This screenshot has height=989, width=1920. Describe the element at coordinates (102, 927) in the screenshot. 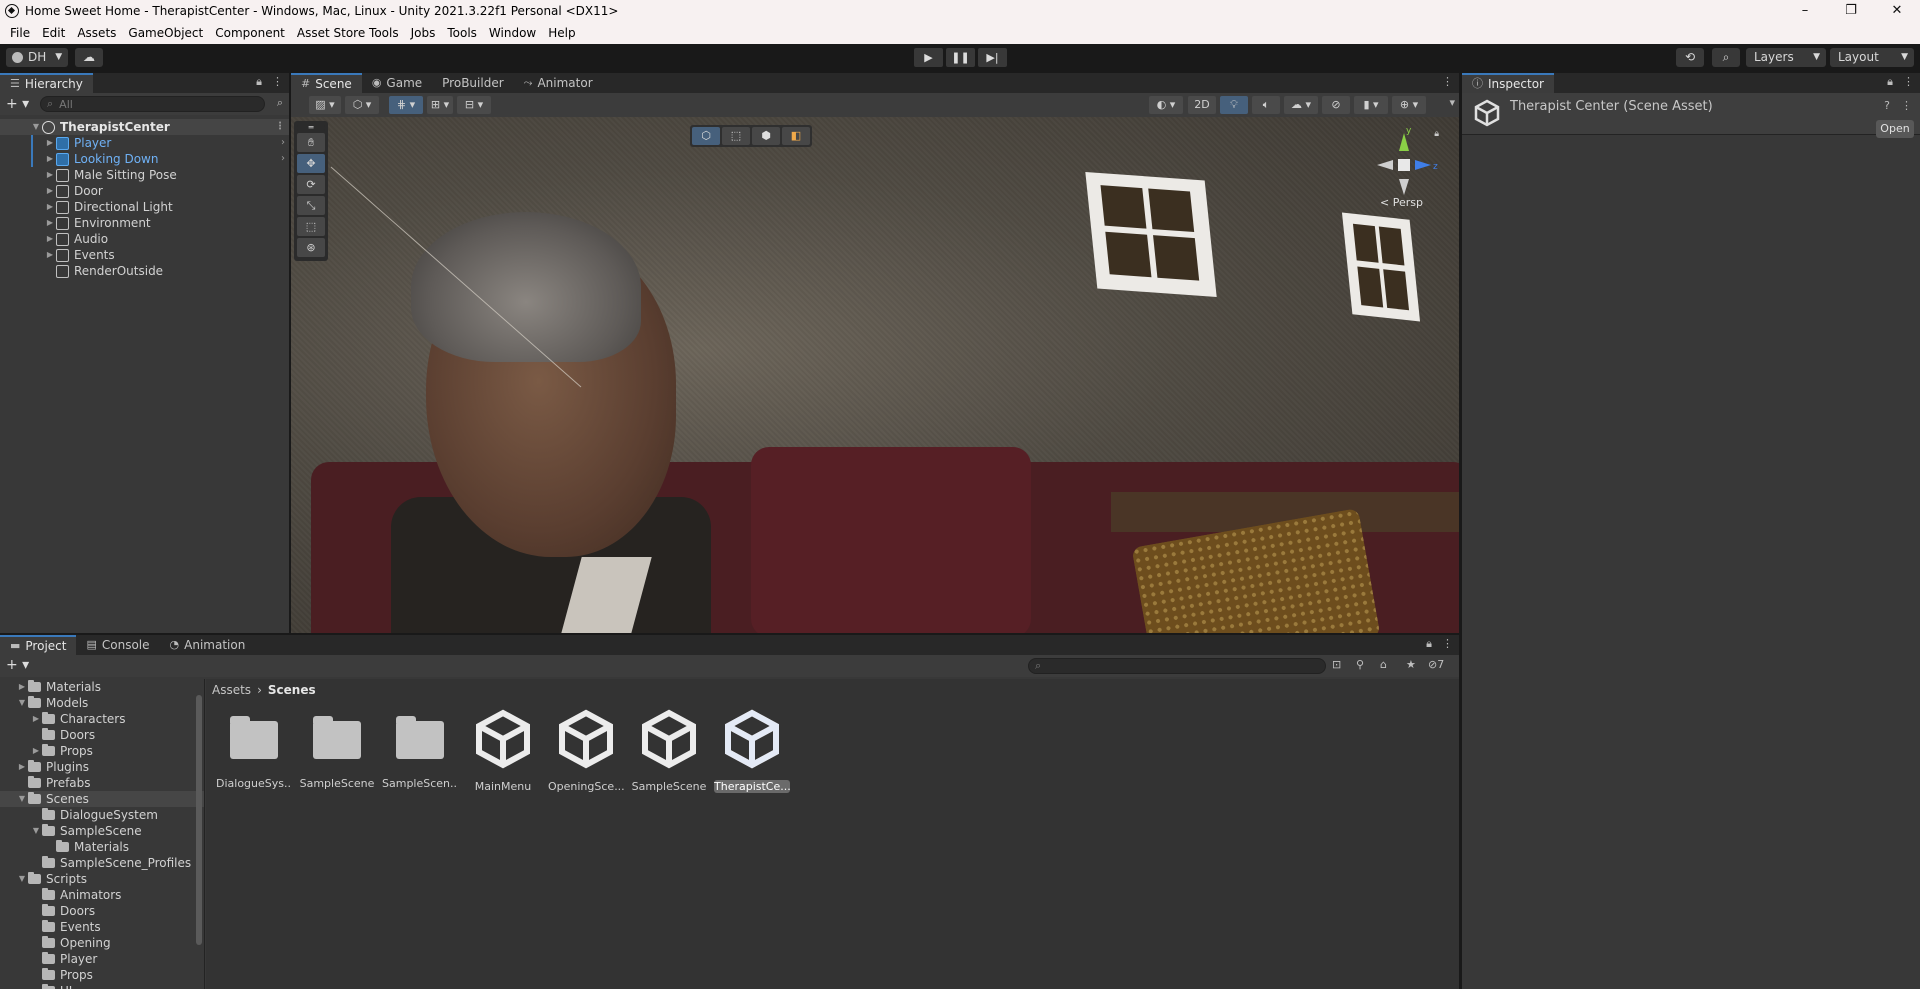

I see `folder-tree-item: Events` at that location.